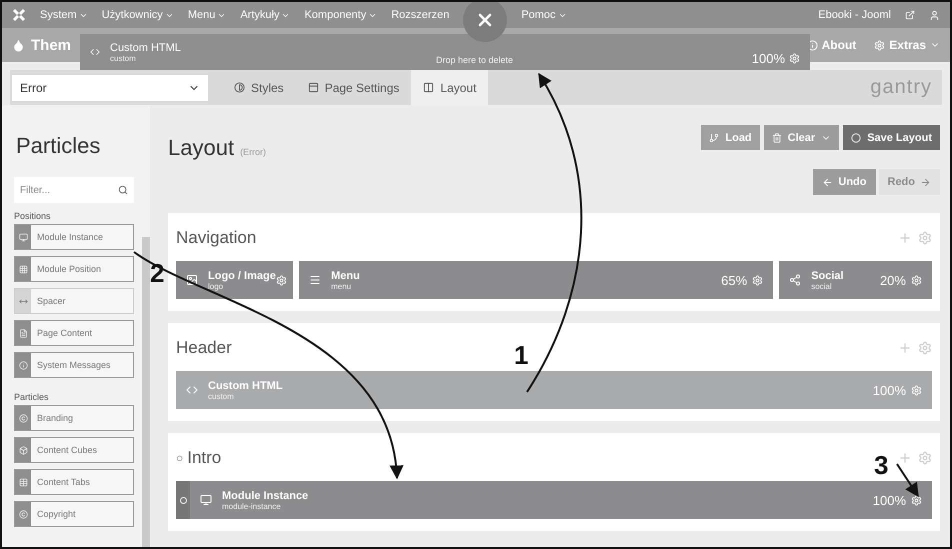 The image size is (952, 549). Describe the element at coordinates (714, 137) in the screenshot. I see `branch-icon` at that location.